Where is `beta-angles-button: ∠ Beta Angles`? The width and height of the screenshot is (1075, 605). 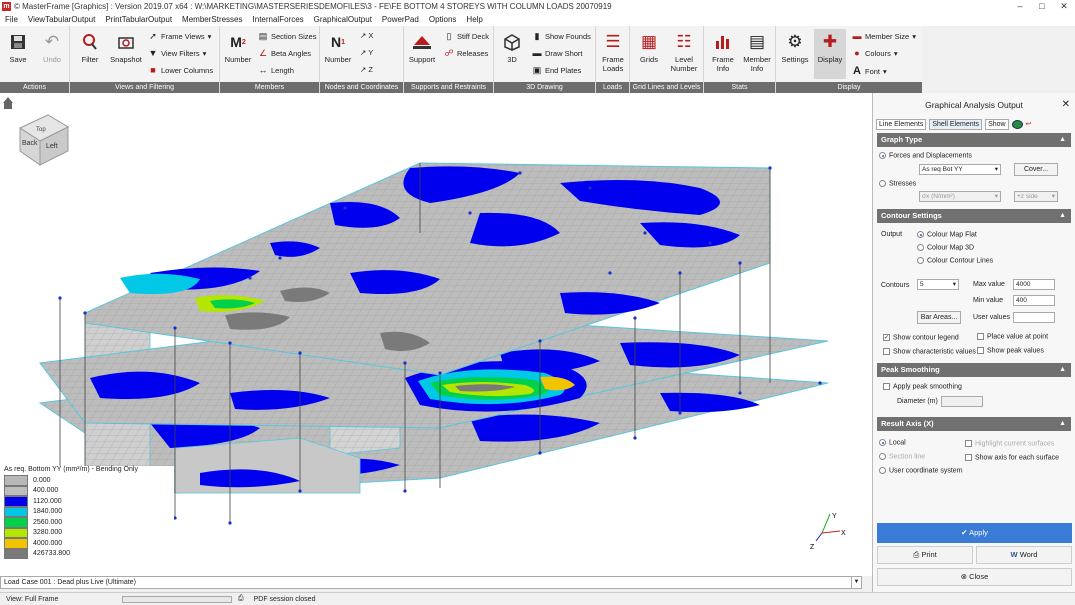
beta-angles-button: ∠ Beta Angles is located at coordinates (284, 53).